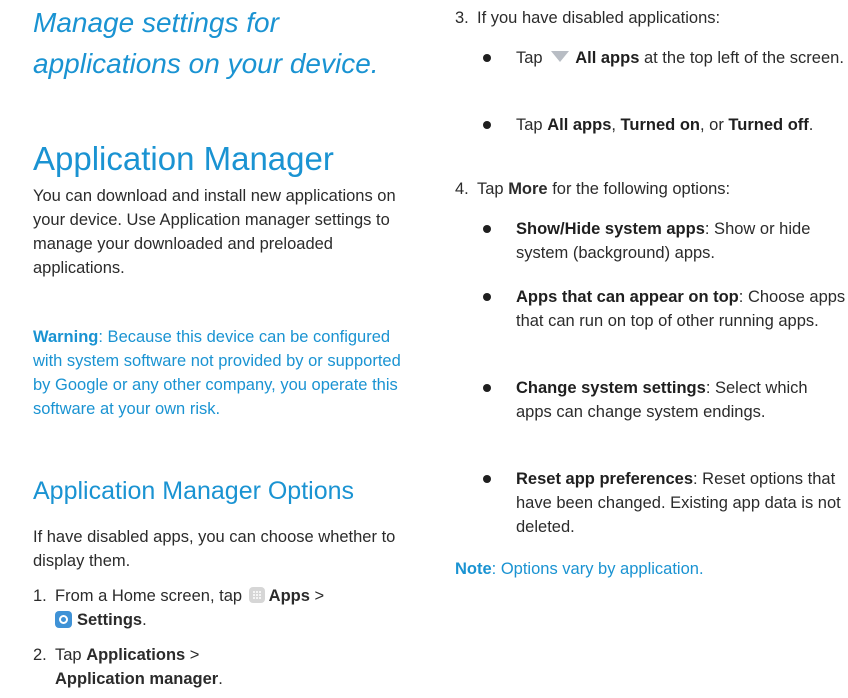 The image size is (848, 698). Describe the element at coordinates (110, 620) in the screenshot. I see `settings-label: Settings` at that location.